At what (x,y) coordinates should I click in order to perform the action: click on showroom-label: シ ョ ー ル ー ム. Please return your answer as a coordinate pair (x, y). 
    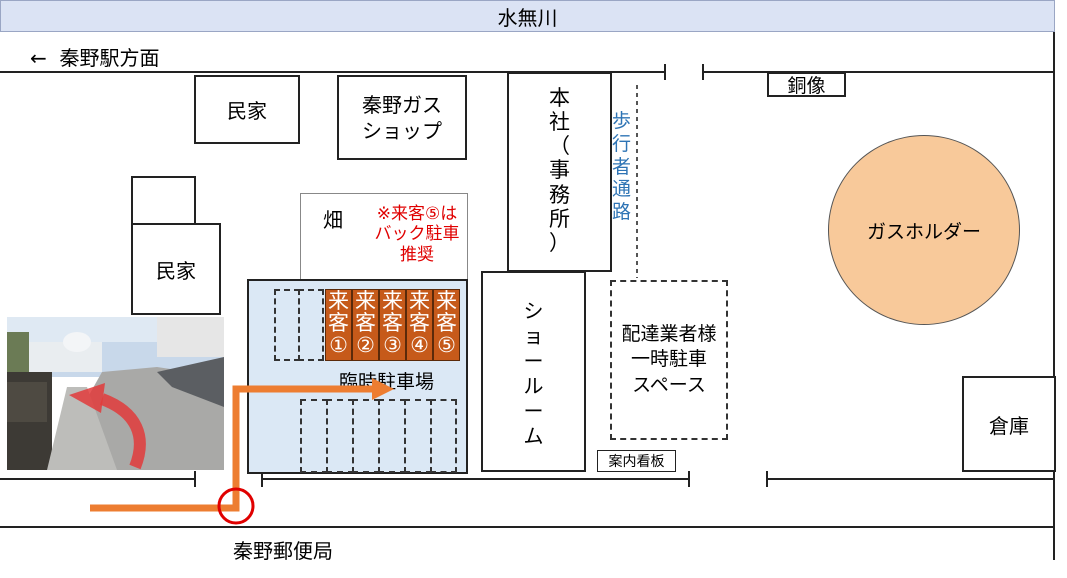
    Looking at the image, I should click on (533, 374).